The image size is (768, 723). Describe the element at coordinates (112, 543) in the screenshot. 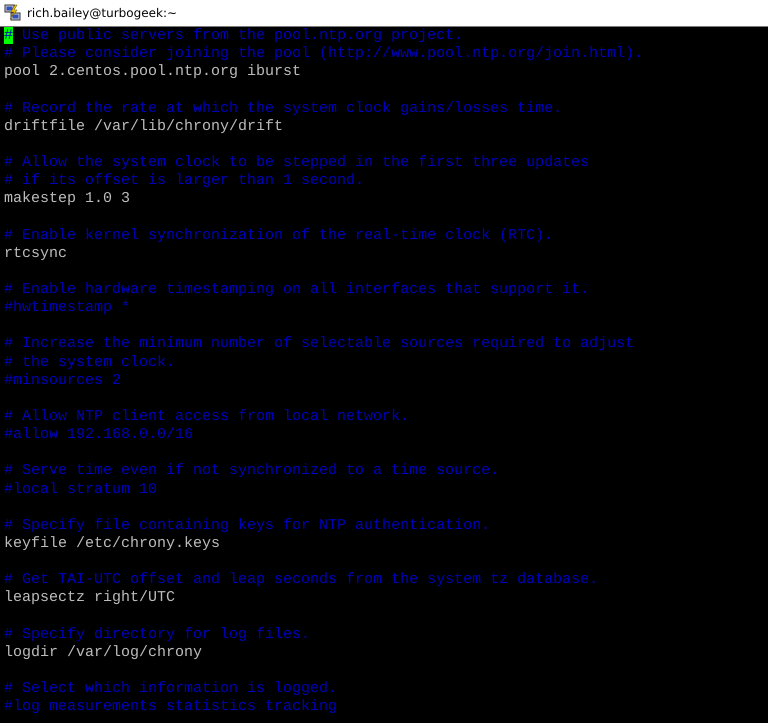

I see `config-line: keyfile /etc/chrony.keys` at that location.